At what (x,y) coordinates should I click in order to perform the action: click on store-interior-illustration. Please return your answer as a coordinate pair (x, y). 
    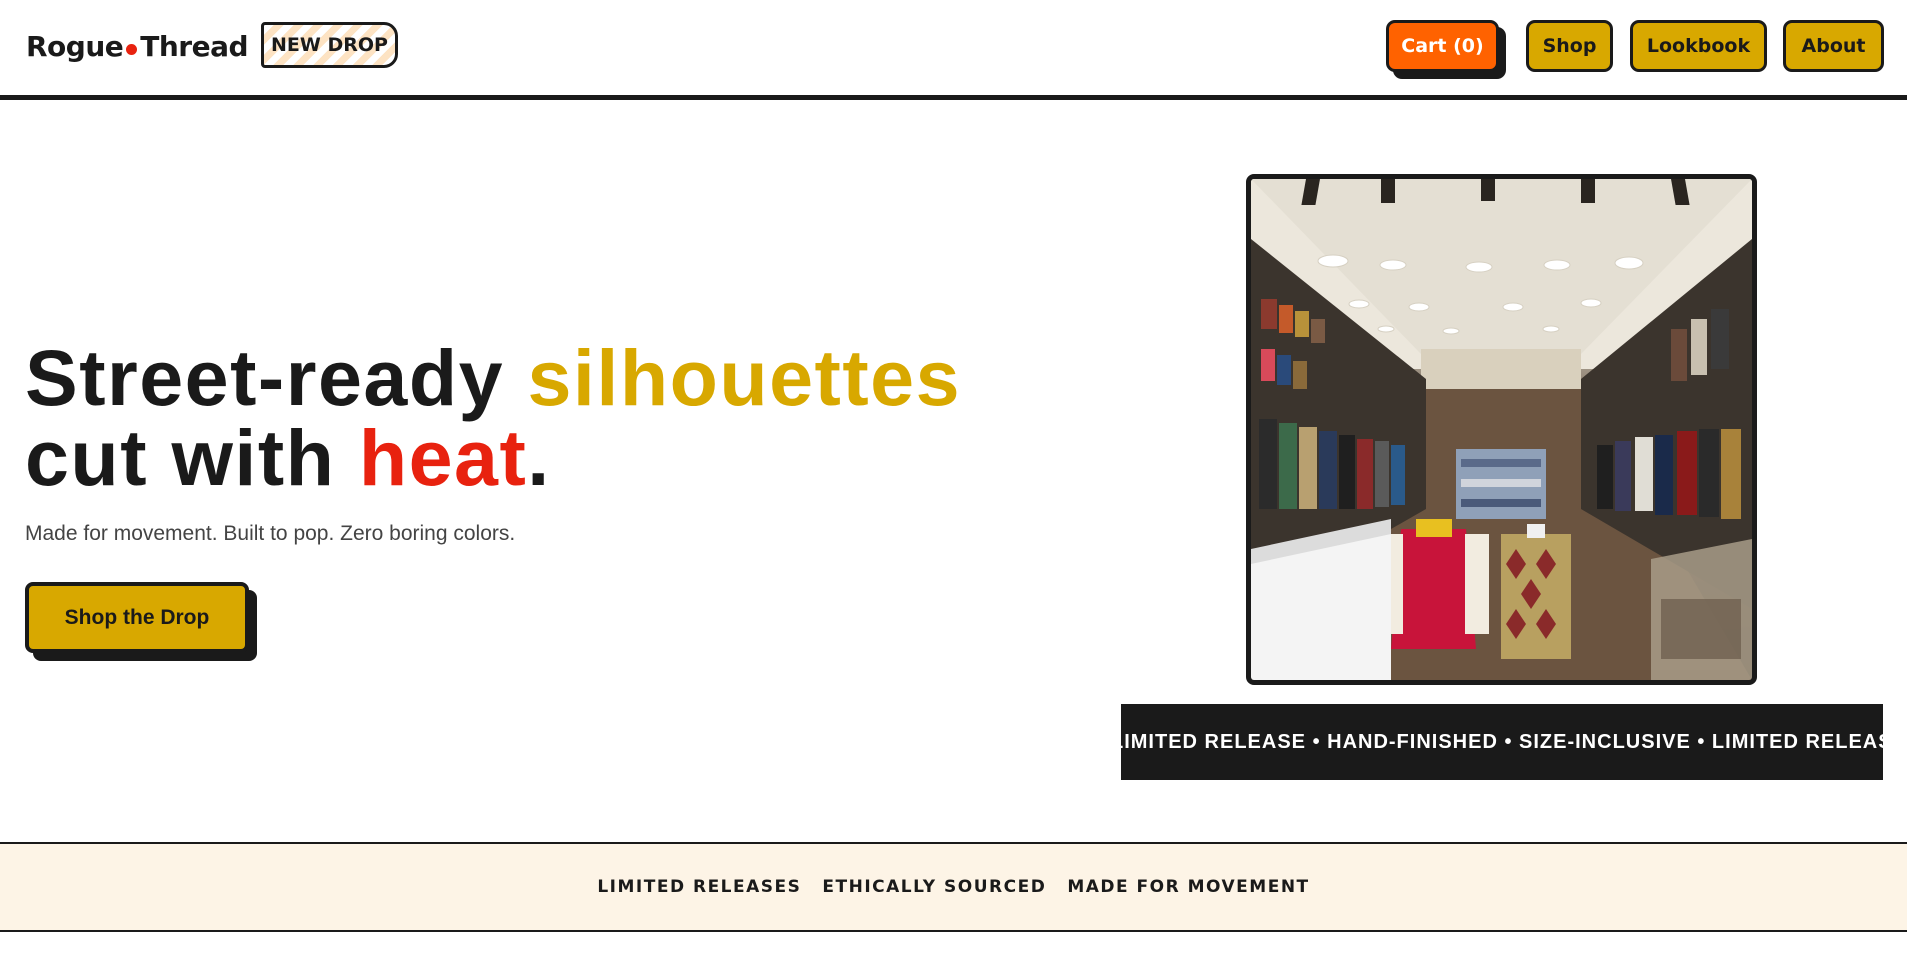
    Looking at the image, I should click on (1501, 429).